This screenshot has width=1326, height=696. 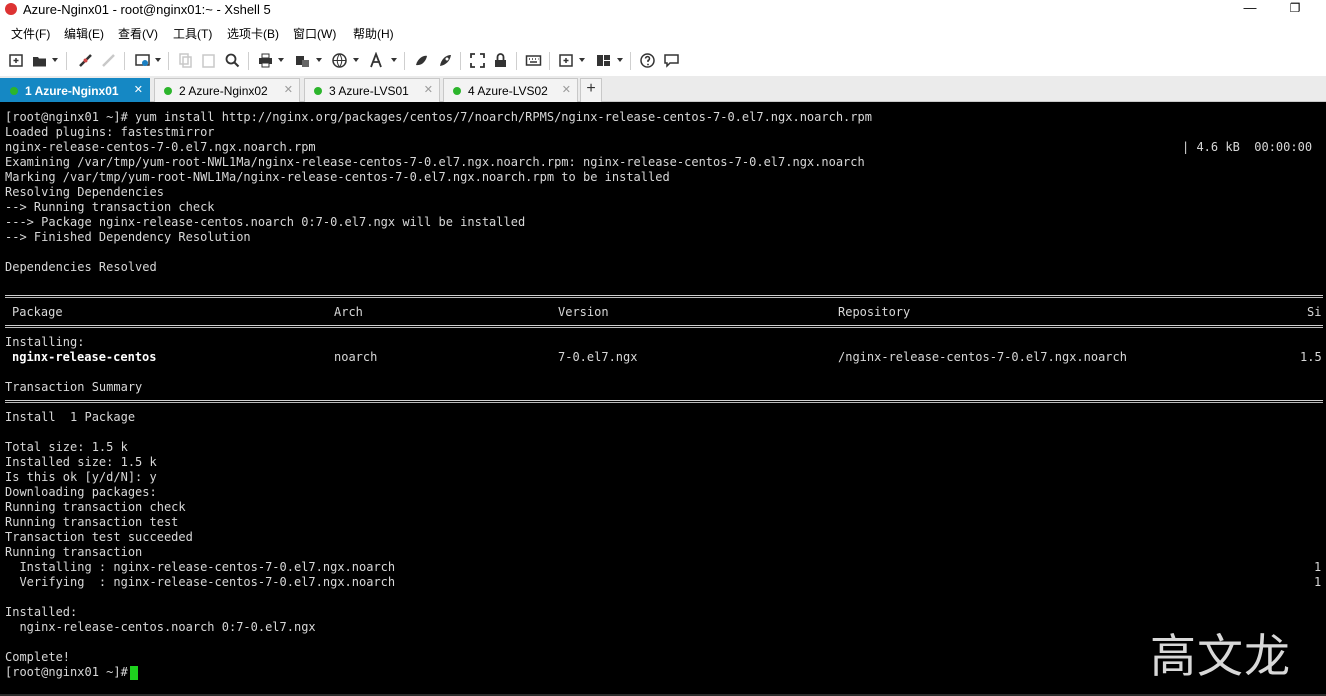 What do you see at coordinates (142, 60) in the screenshot?
I see `properties-icon` at bounding box center [142, 60].